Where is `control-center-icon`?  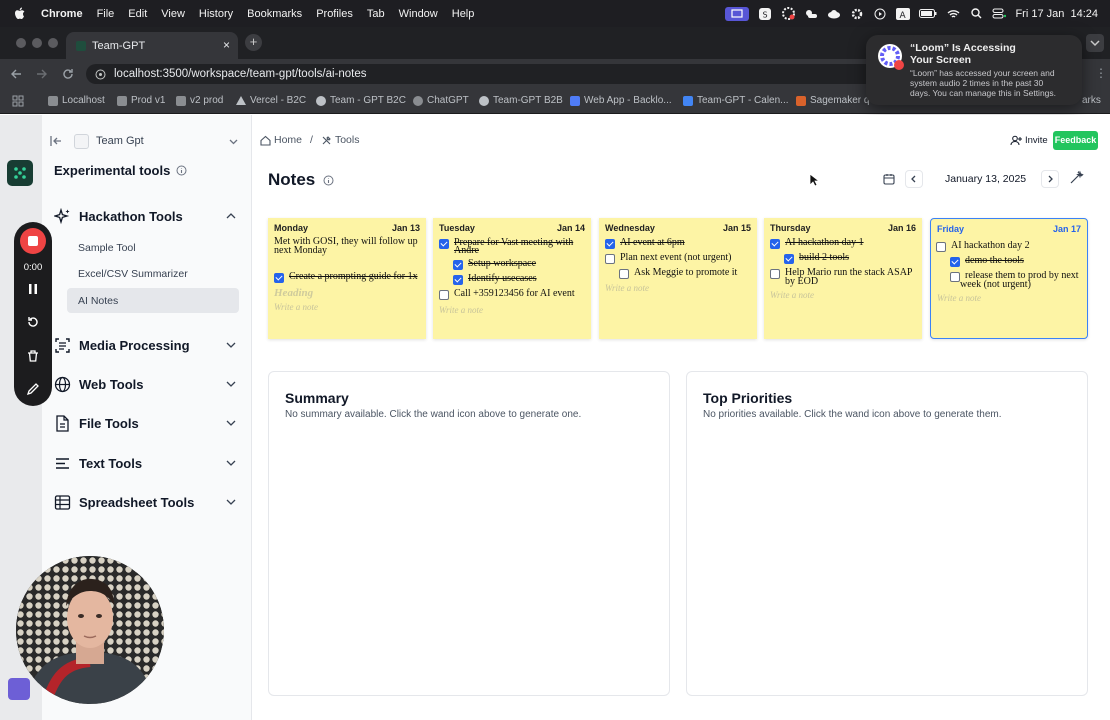 control-center-icon is located at coordinates (999, 14).